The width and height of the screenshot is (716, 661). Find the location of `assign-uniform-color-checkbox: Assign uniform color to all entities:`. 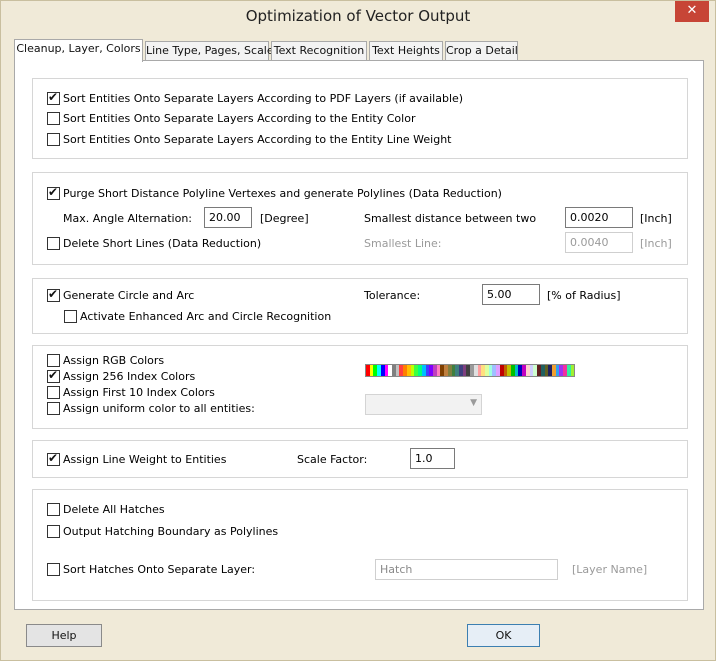

assign-uniform-color-checkbox: Assign uniform color to all entities: is located at coordinates (151, 408).